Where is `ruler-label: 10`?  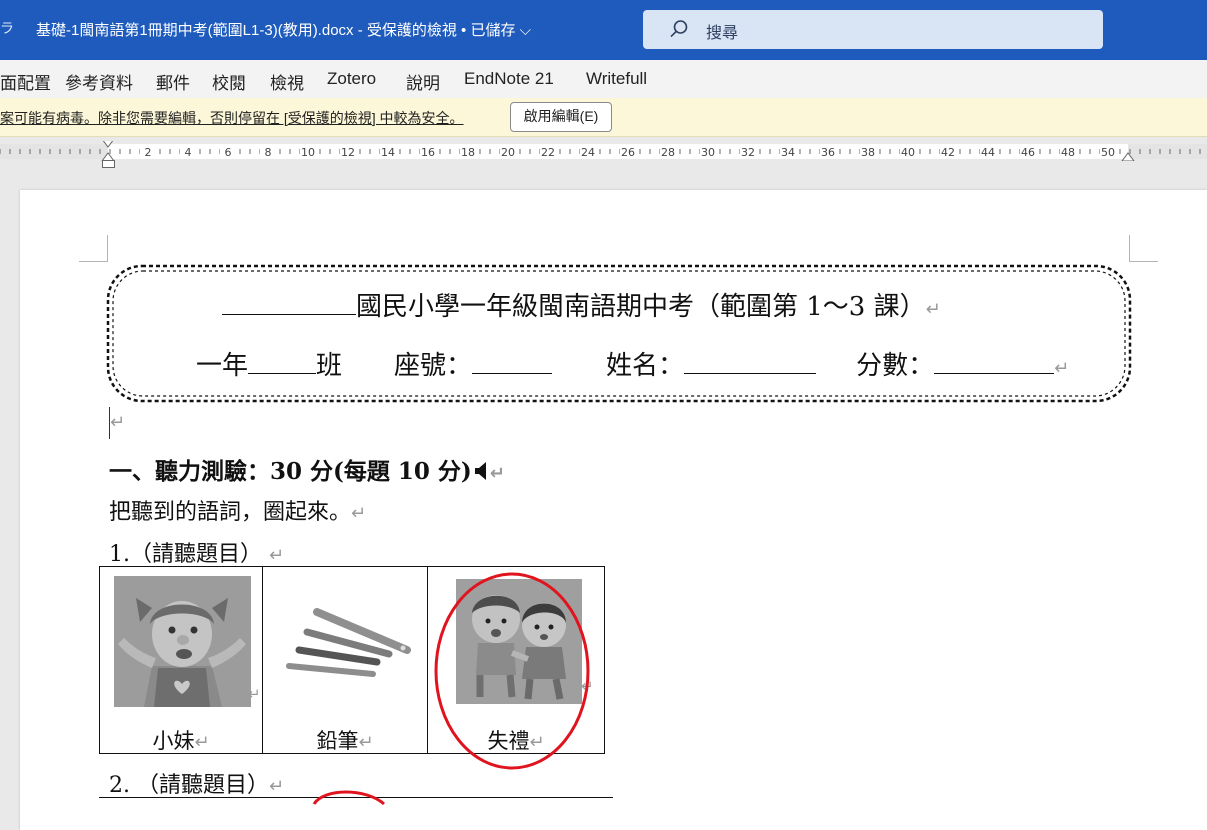
ruler-label: 10 is located at coordinates (308, 152).